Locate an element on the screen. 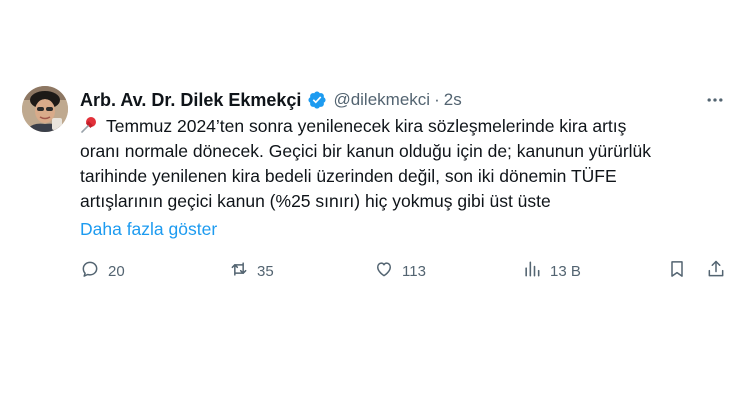  share-button is located at coordinates (716, 271).